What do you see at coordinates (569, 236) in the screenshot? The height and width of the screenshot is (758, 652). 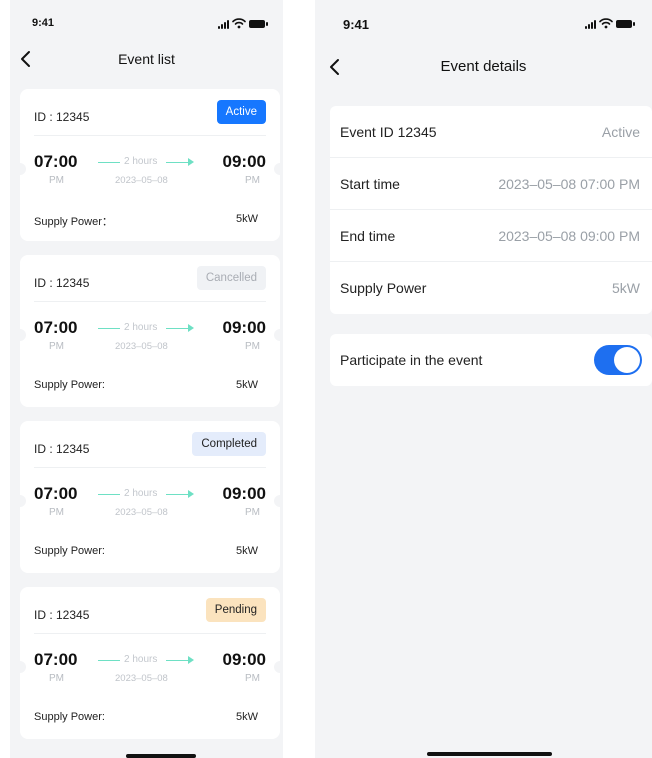 I see `detail-value: 2023–05–08 09:00 PM` at bounding box center [569, 236].